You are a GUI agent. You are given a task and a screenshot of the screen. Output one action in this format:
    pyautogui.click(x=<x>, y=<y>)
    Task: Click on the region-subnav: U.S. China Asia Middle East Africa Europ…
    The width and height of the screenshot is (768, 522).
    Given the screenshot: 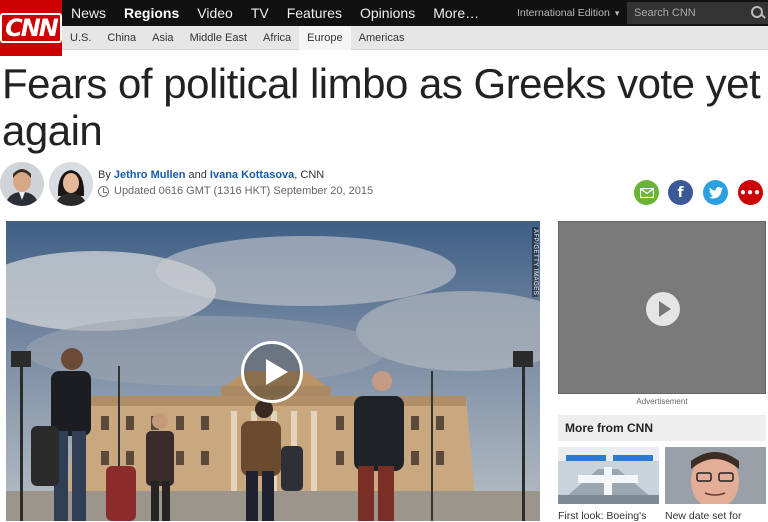 What is the action you would take?
    pyautogui.click(x=415, y=38)
    